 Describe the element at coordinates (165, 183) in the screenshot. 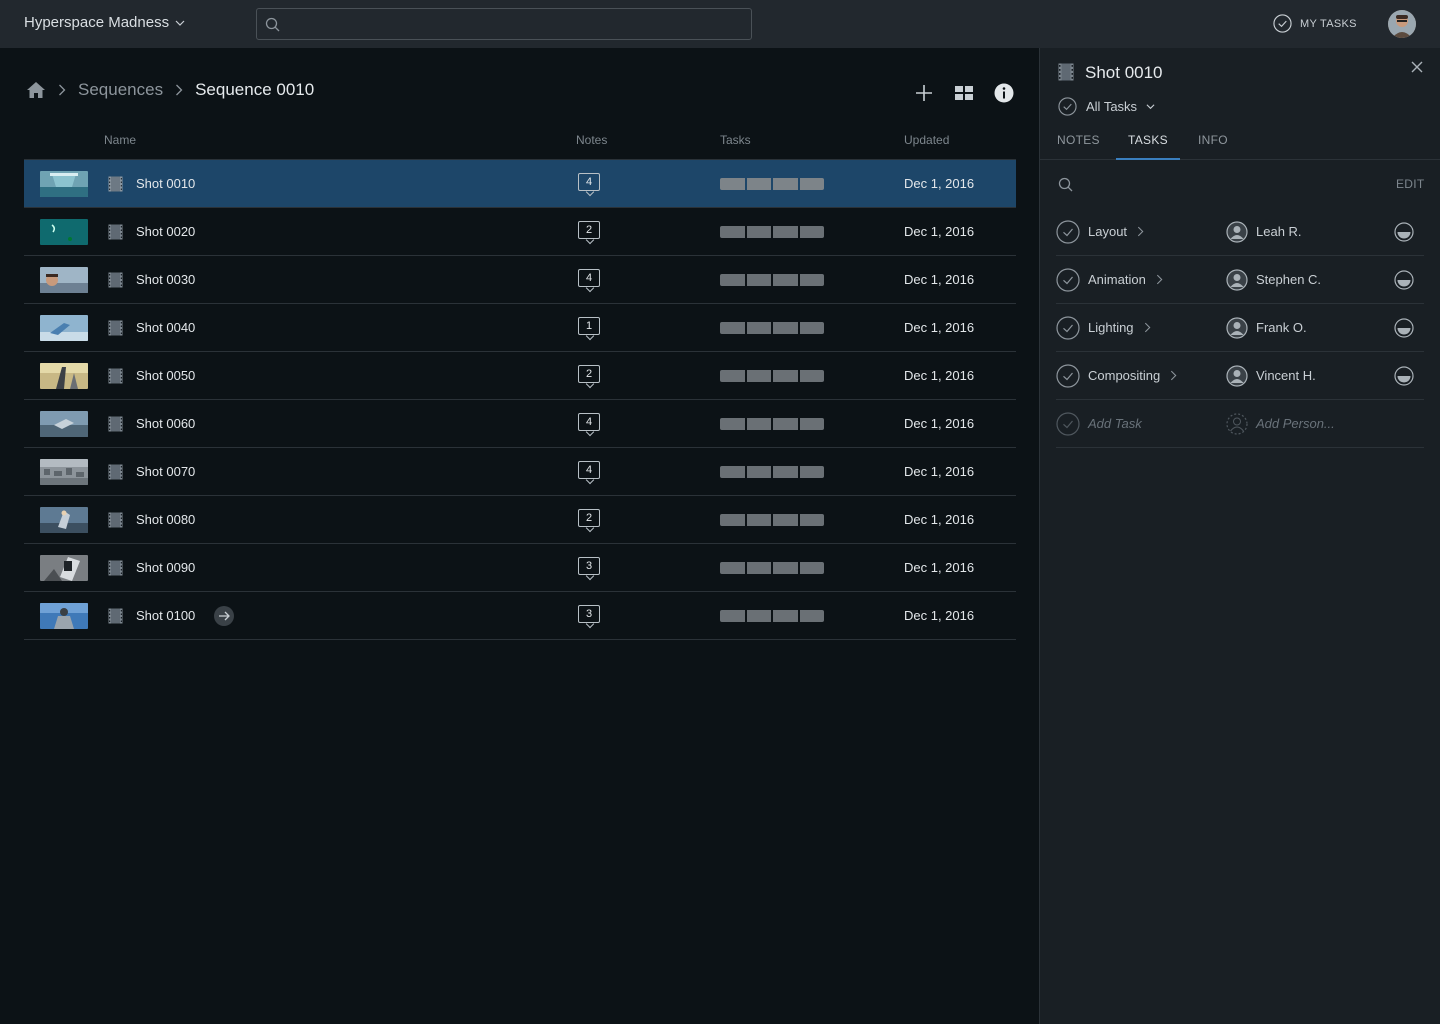

I see `shot-name: Shot 0010` at that location.